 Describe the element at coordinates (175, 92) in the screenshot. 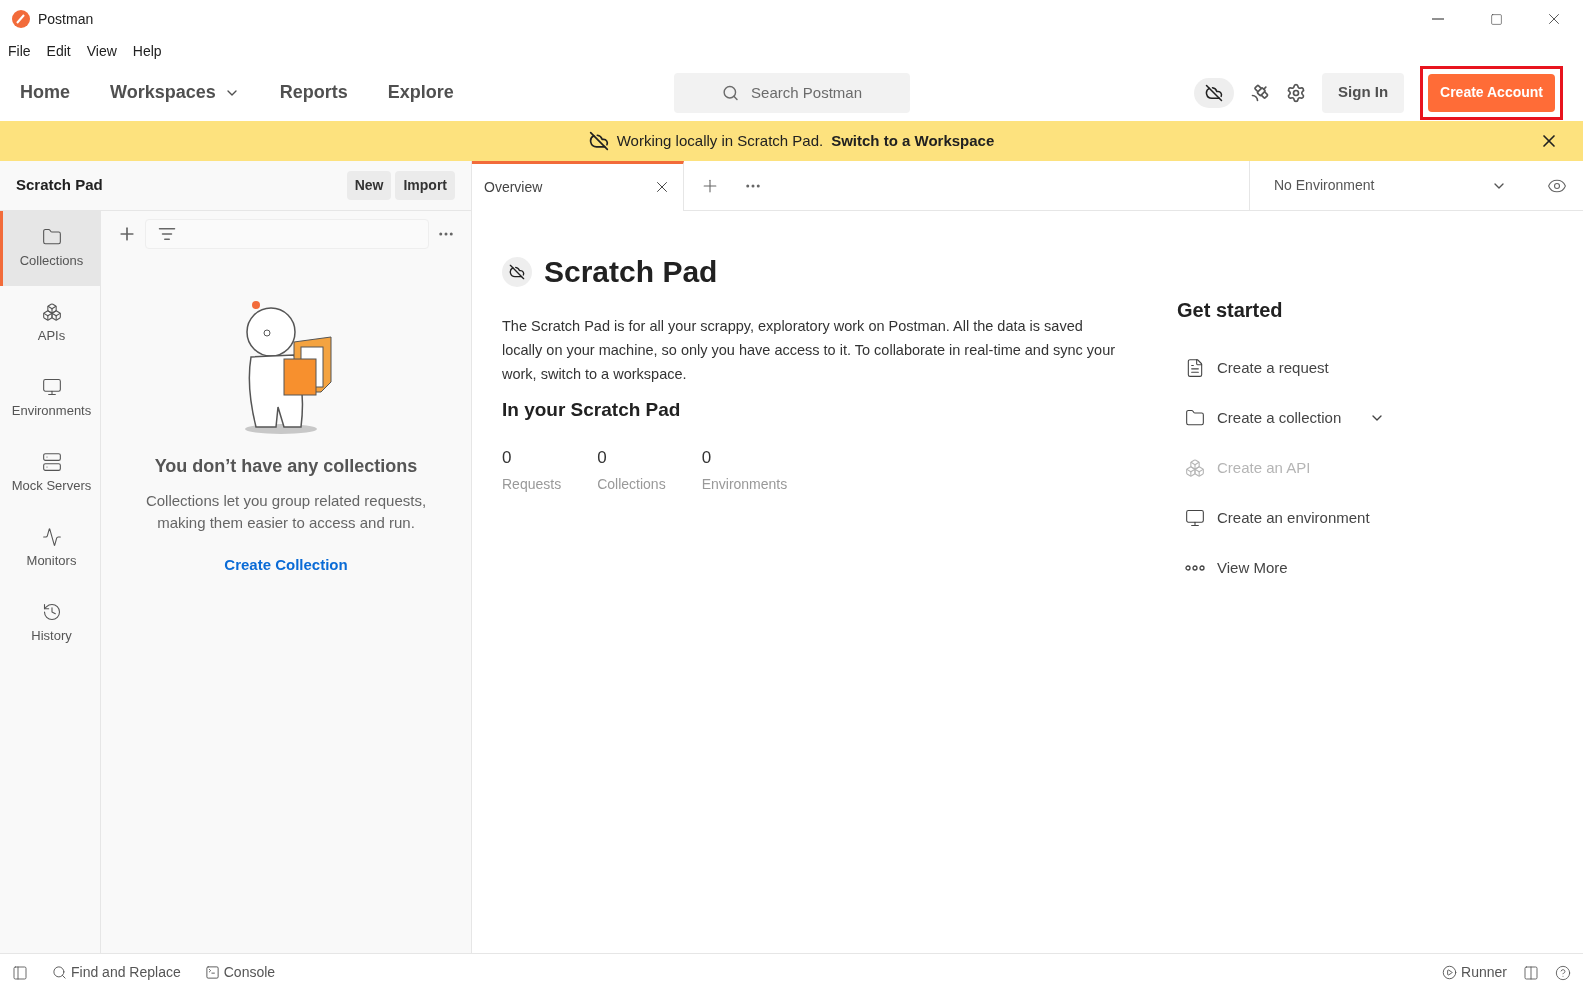

I see `nav-link: Workspaces` at that location.